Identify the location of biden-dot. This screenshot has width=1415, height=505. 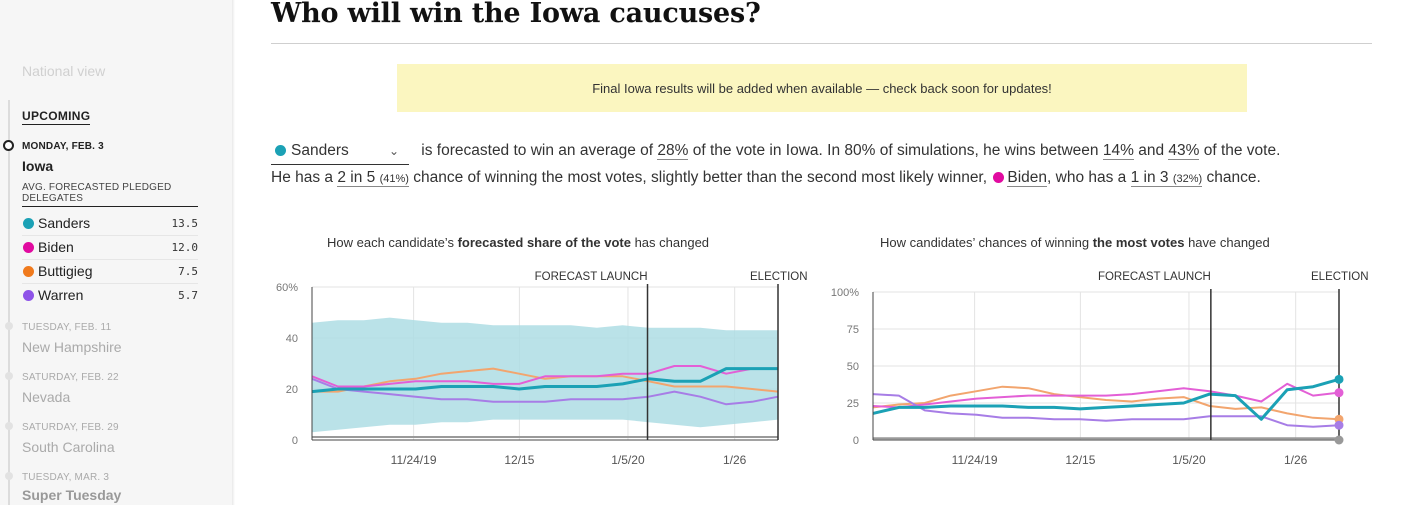
(999, 177).